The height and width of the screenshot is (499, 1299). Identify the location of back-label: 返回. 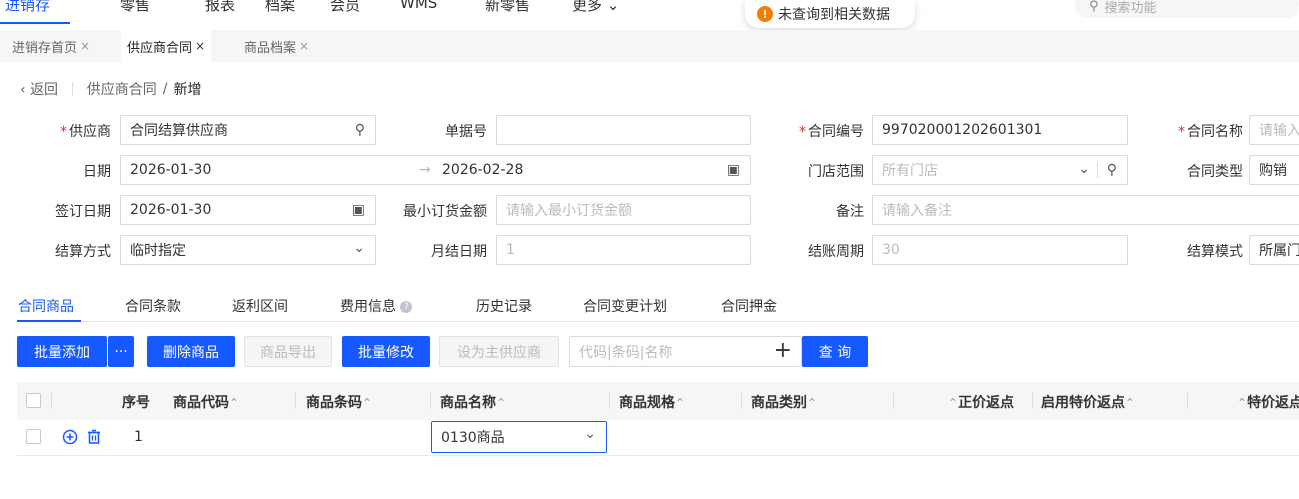
(44, 90).